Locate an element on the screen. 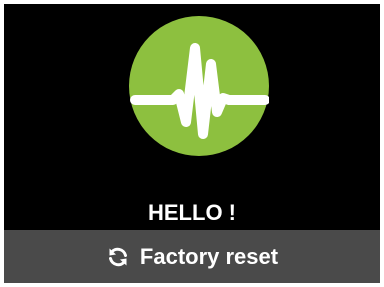 This screenshot has height=287, width=384. greeting-text: HELLO ! is located at coordinates (192, 212).